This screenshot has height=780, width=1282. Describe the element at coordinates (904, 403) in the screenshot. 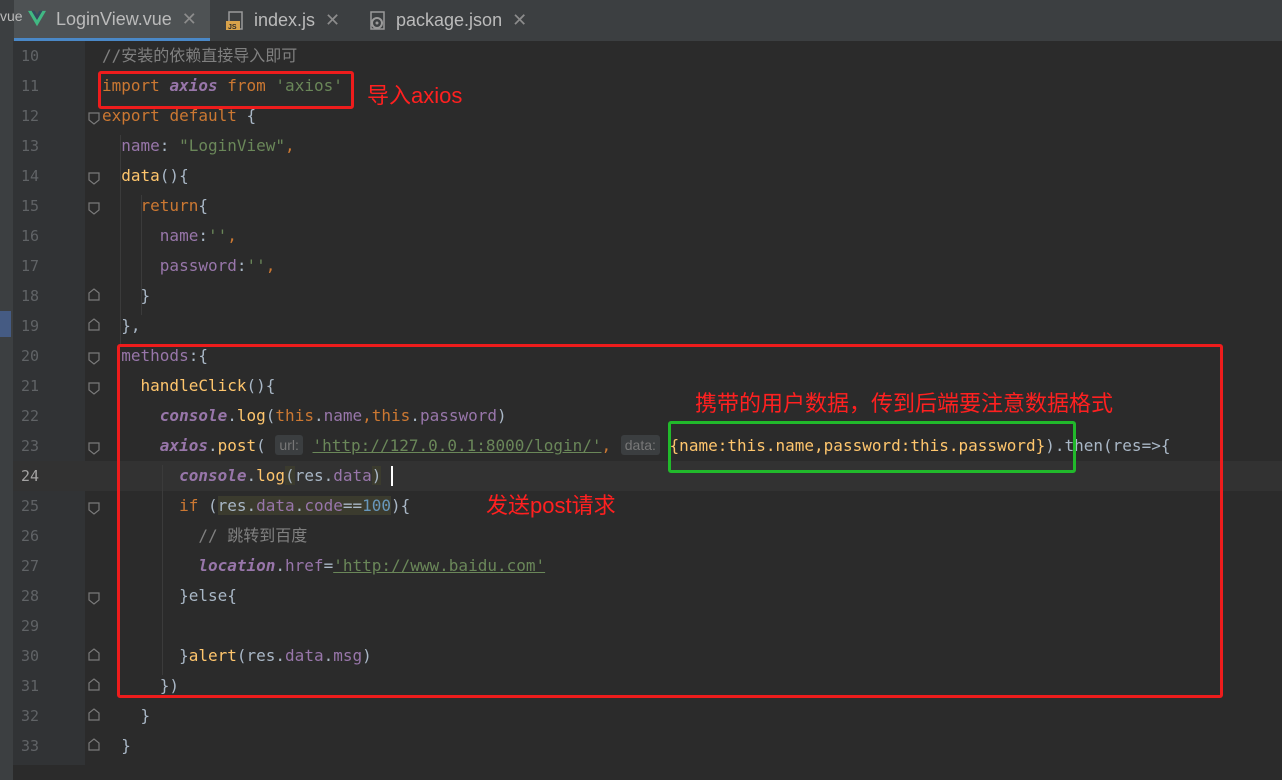

I see `data-annotation: 携带的用户数据，传到后端要注意数据格式` at that location.